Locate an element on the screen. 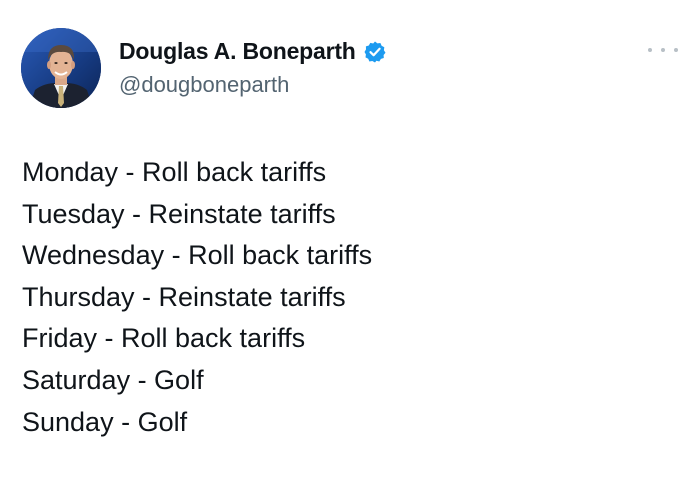 The image size is (700, 486). avatar is located at coordinates (61, 68).